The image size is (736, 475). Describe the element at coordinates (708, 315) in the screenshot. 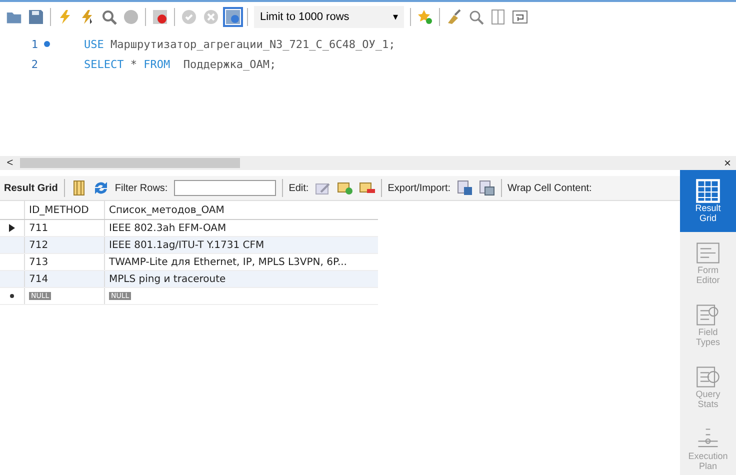

I see `field-list-icon` at that location.